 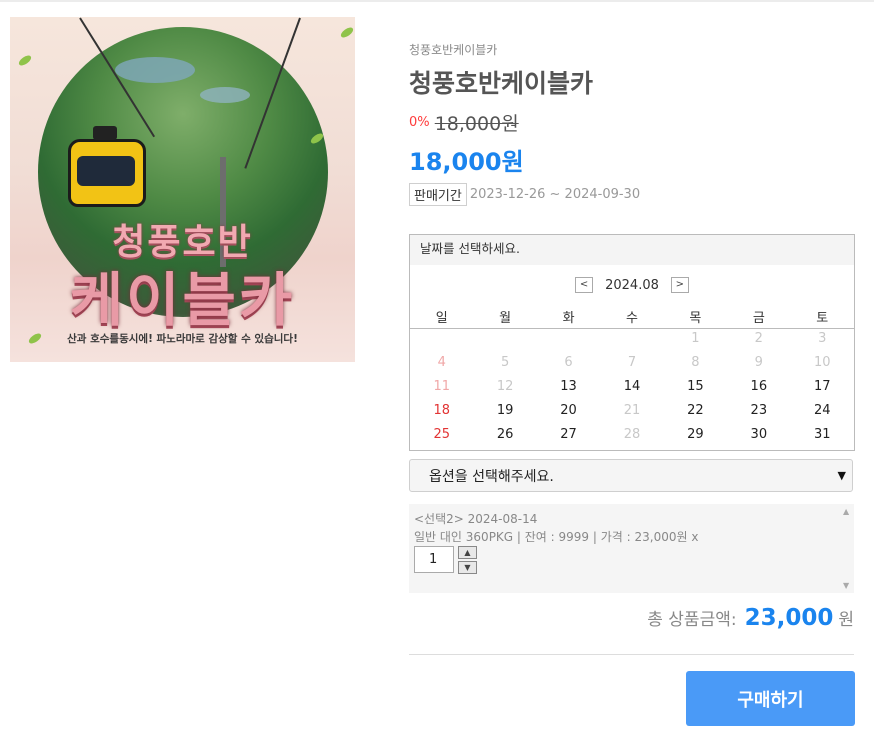 I want to click on gondola-hanger, so click(x=105, y=133).